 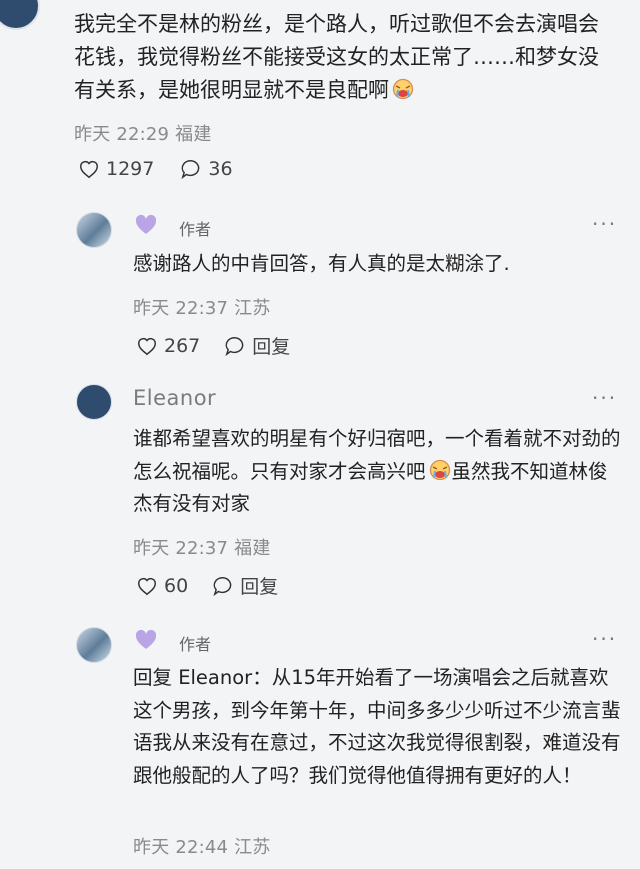 I want to click on reply-like-button: 60, so click(x=162, y=586).